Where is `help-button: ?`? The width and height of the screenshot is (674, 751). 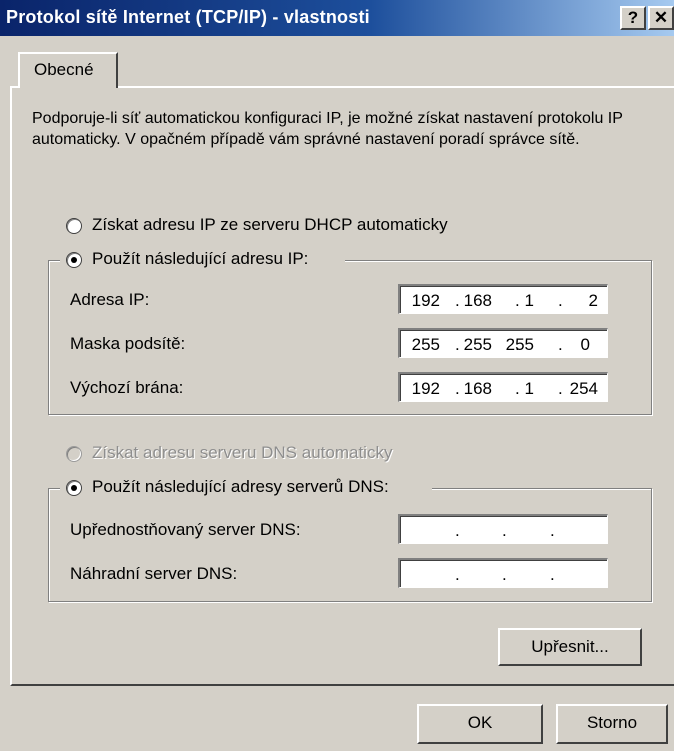 help-button: ? is located at coordinates (633, 18).